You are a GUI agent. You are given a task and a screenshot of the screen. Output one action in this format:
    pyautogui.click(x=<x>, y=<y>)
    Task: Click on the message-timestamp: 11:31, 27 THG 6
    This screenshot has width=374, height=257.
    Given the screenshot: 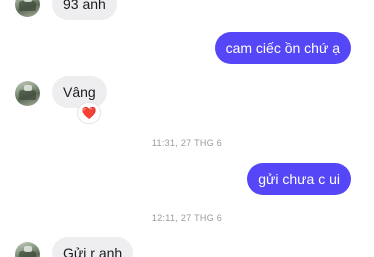 What is the action you would take?
    pyautogui.click(x=187, y=143)
    